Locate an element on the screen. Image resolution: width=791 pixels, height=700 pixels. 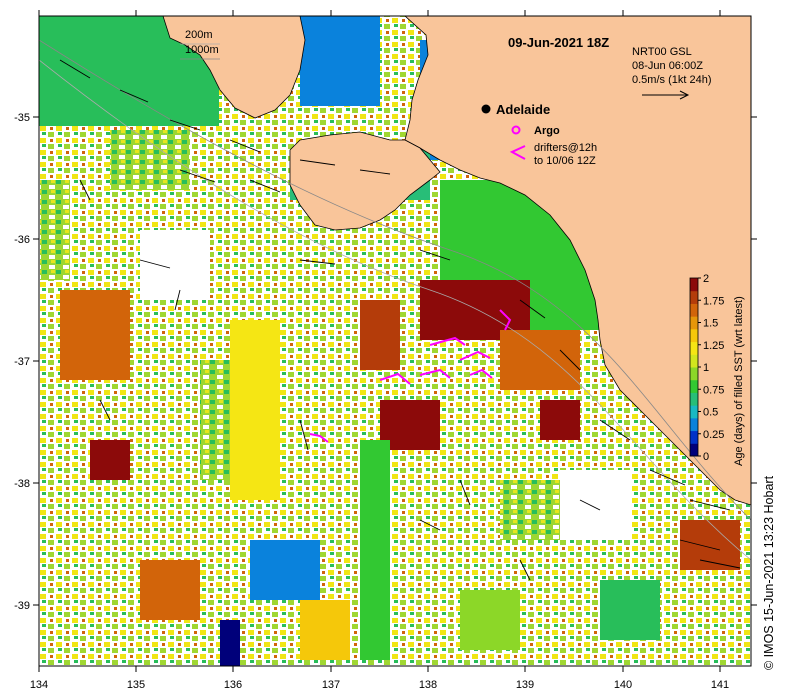
map-title: 09-Jun-2021 18Z is located at coordinates (558, 42).